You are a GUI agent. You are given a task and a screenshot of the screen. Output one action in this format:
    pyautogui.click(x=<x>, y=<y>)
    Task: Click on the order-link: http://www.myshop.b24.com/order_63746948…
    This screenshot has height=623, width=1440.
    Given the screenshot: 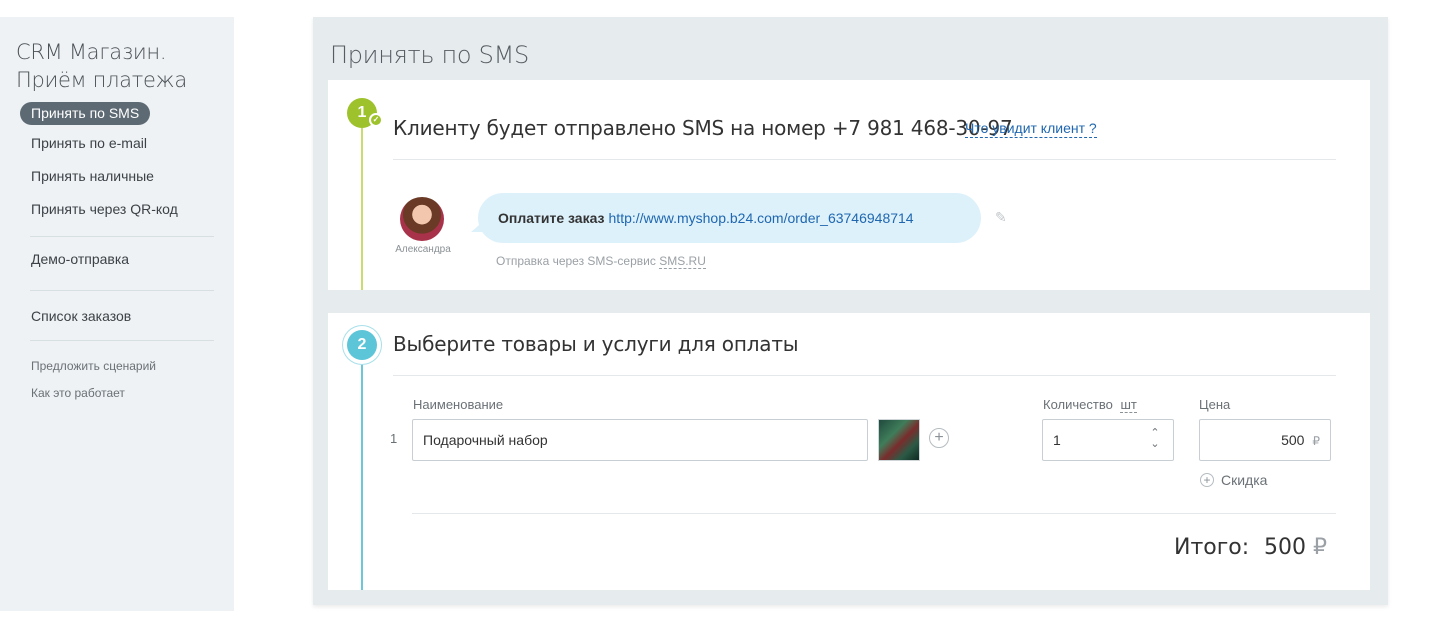 What is the action you would take?
    pyautogui.click(x=761, y=218)
    